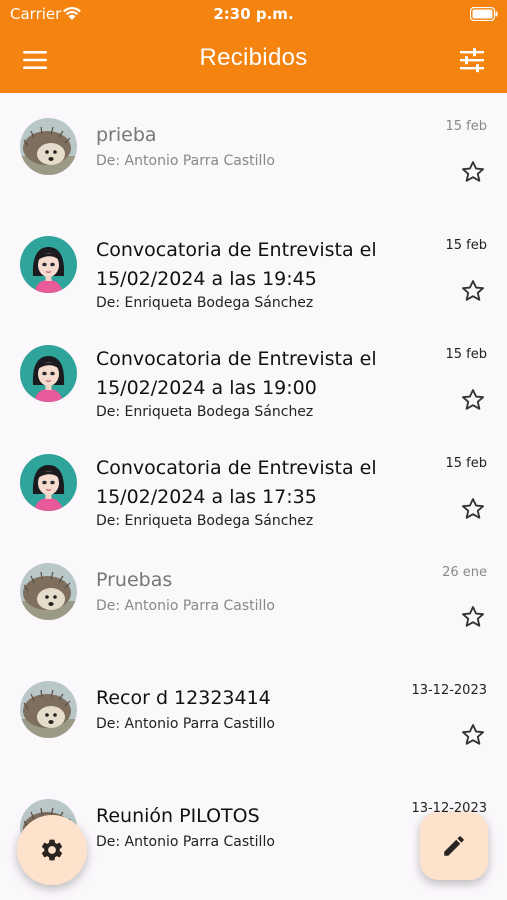 This screenshot has width=507, height=900. What do you see at coordinates (246, 580) in the screenshot?
I see `message-subject: Pruebas` at bounding box center [246, 580].